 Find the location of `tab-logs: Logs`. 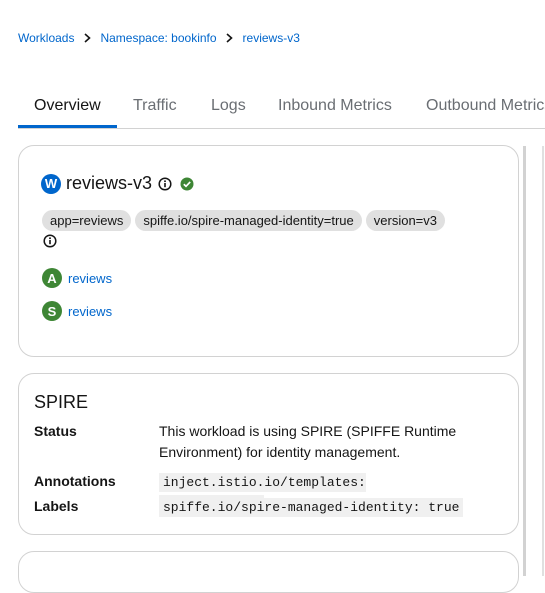

tab-logs: Logs is located at coordinates (228, 108).